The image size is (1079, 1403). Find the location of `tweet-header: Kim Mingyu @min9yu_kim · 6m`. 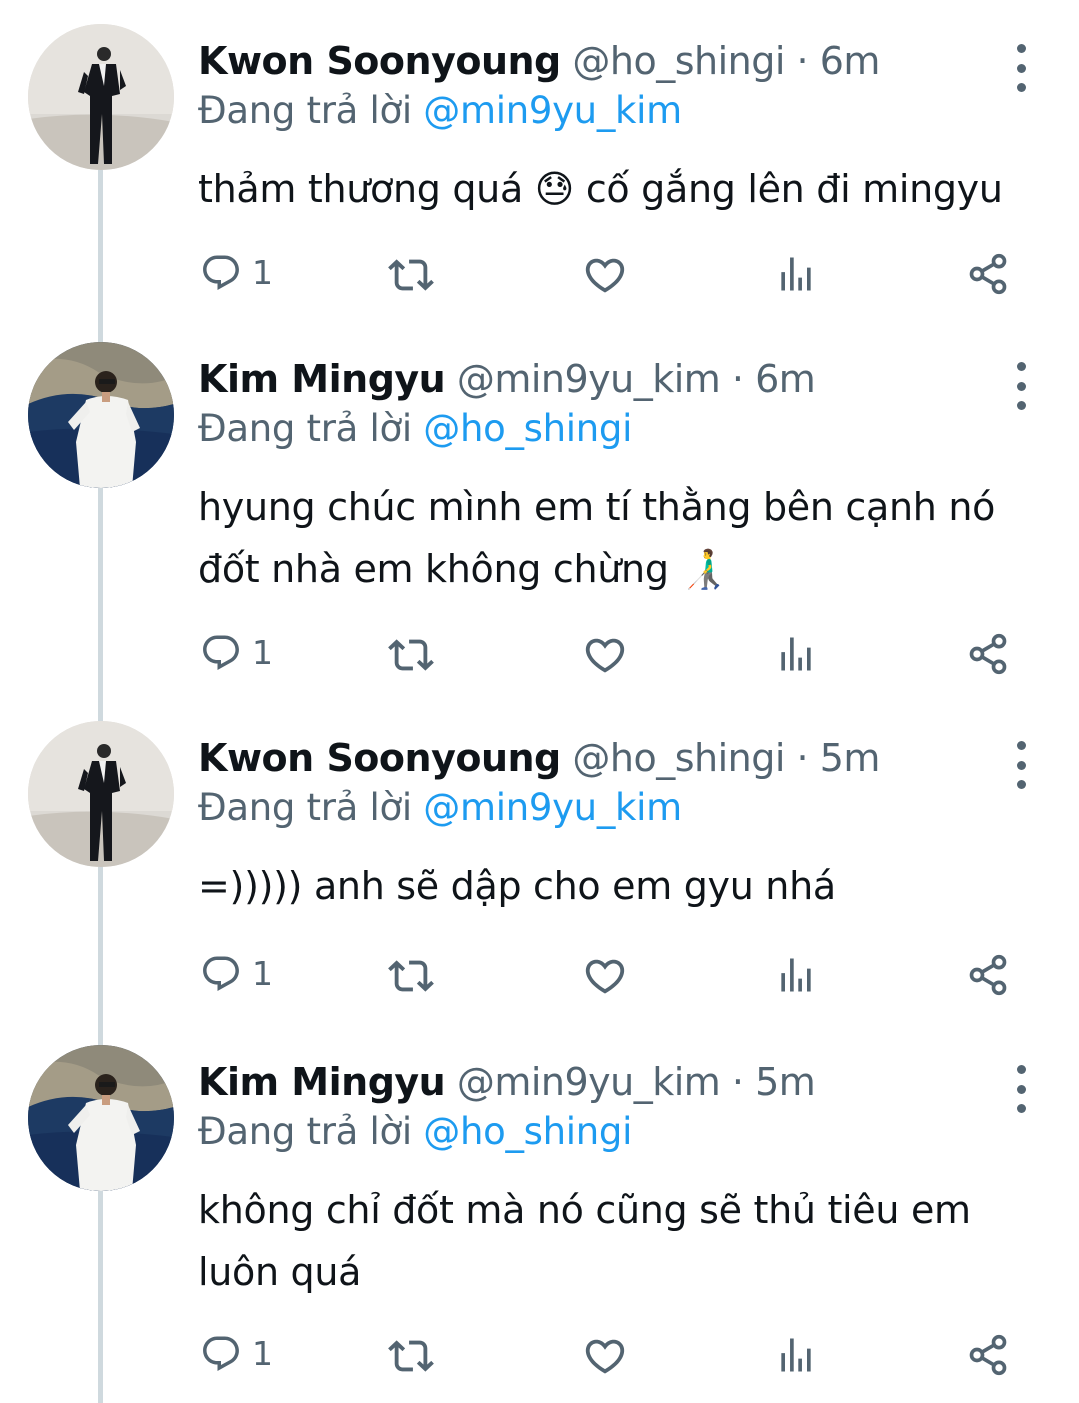

tweet-header: Kim Mingyu @min9yu_kim · 6m is located at coordinates (507, 379).